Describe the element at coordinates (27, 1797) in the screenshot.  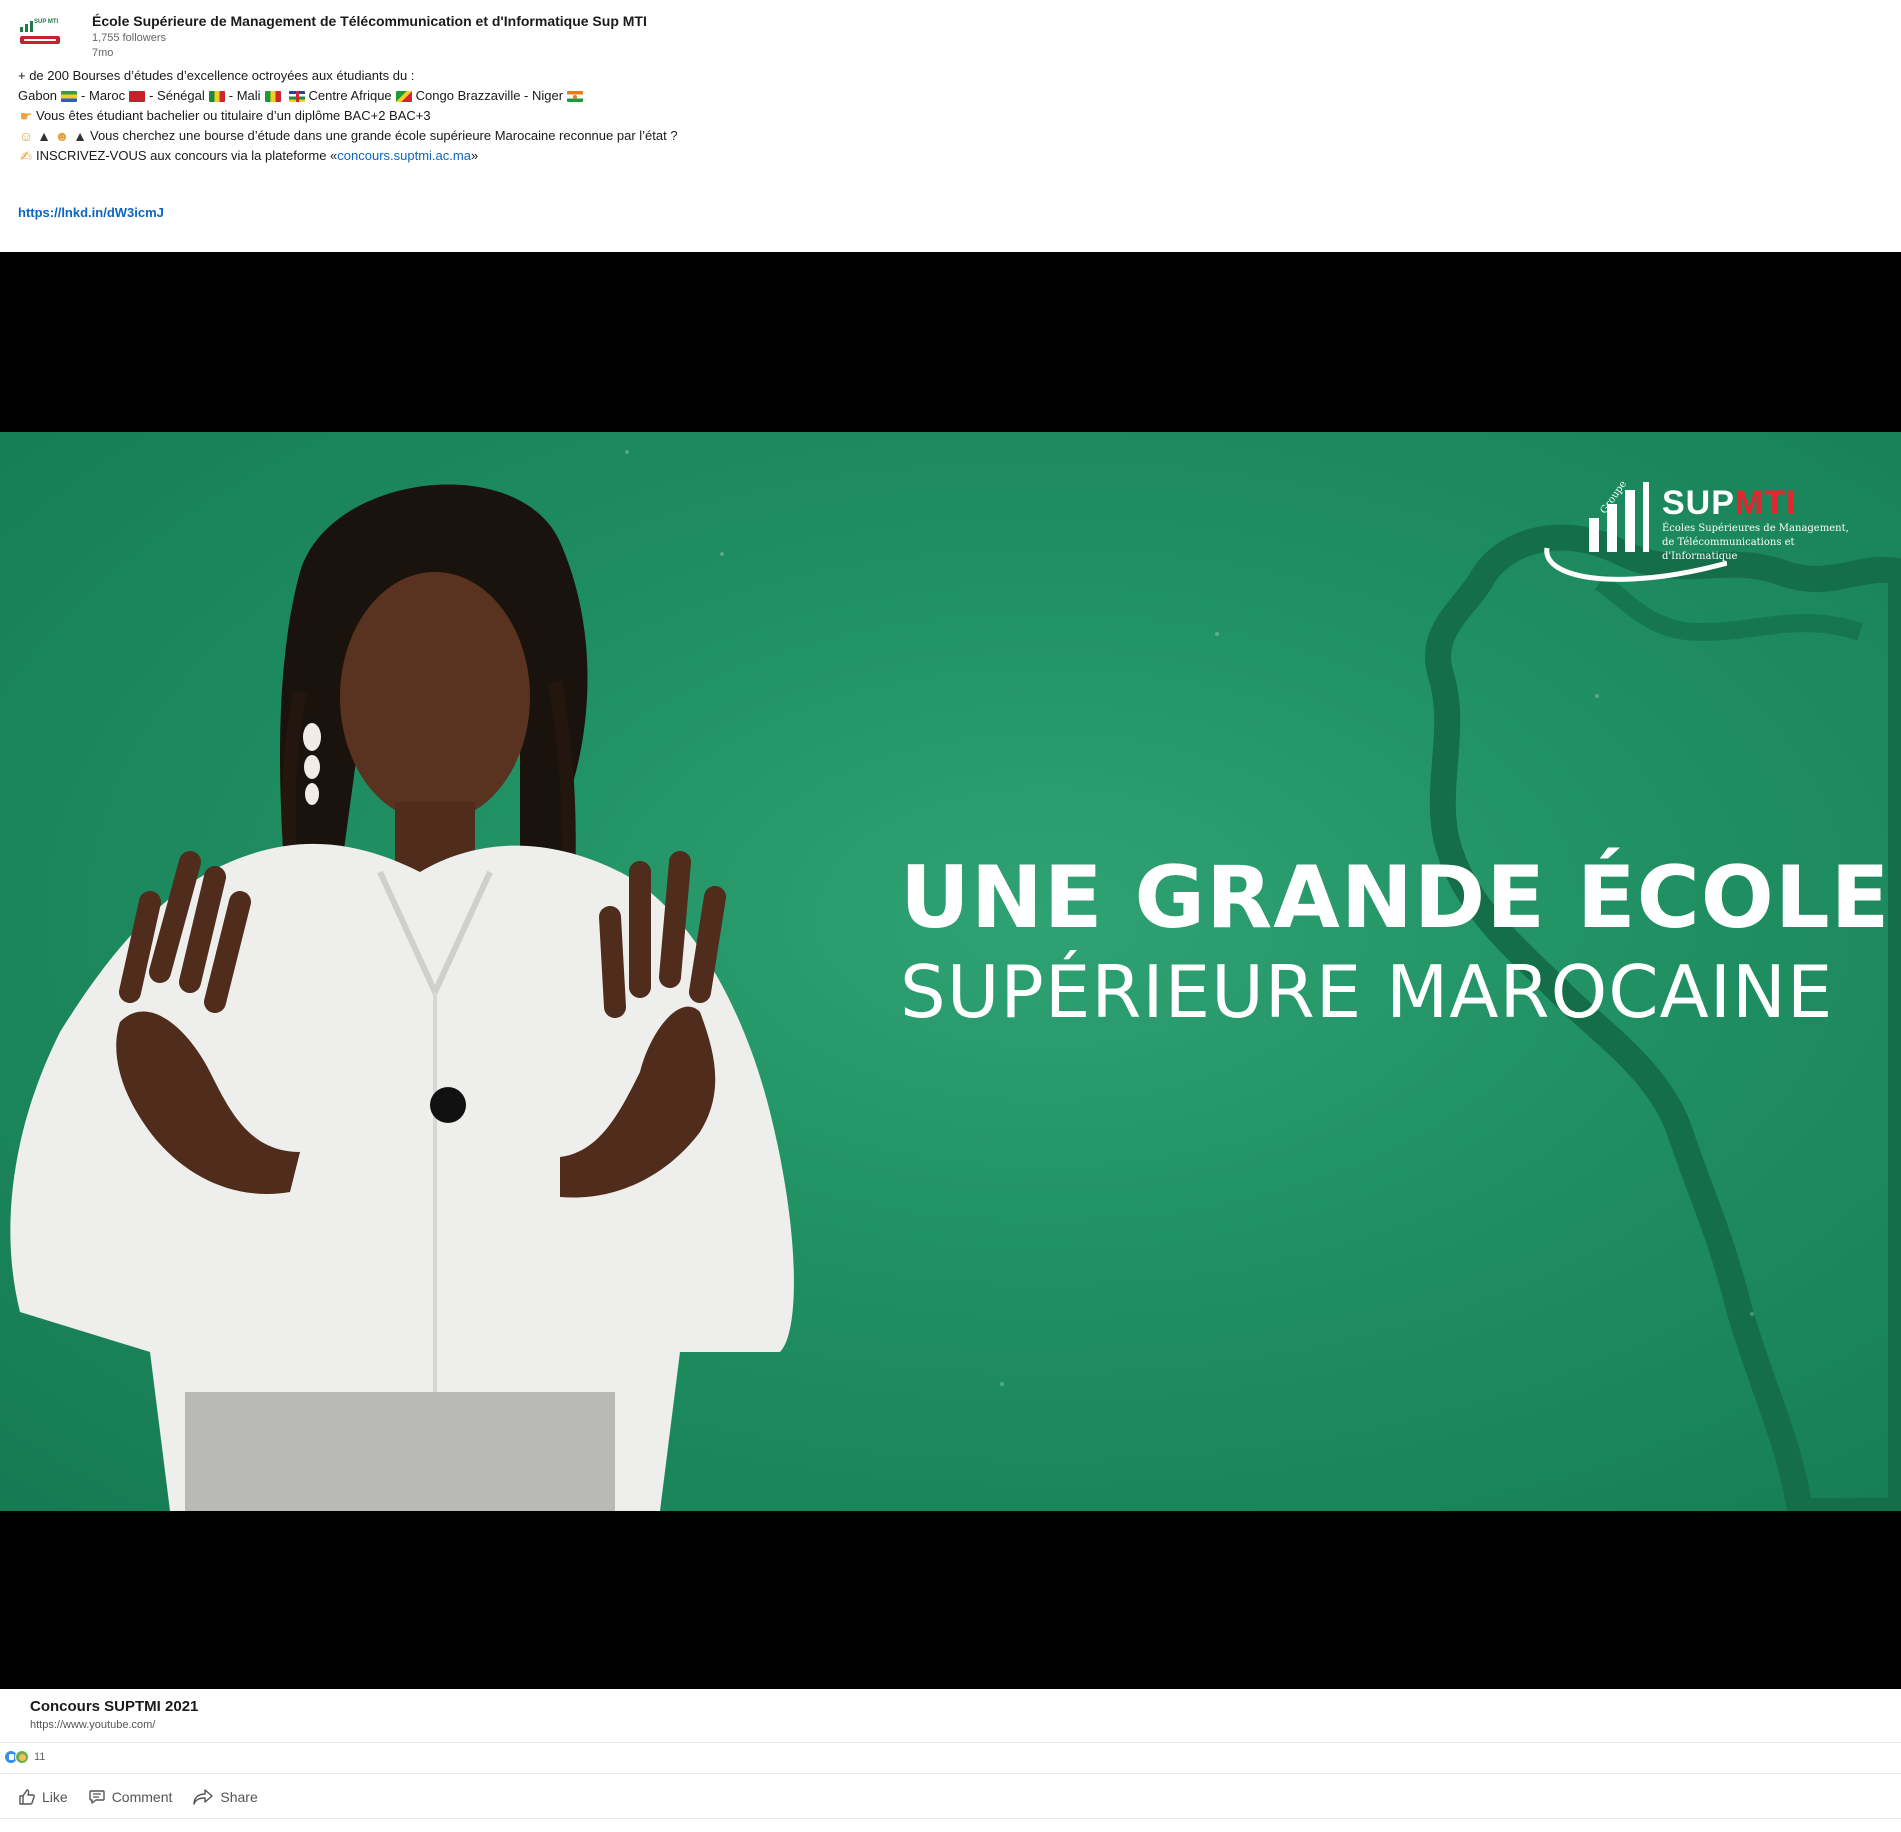
I see `thumbs-up-icon` at that location.